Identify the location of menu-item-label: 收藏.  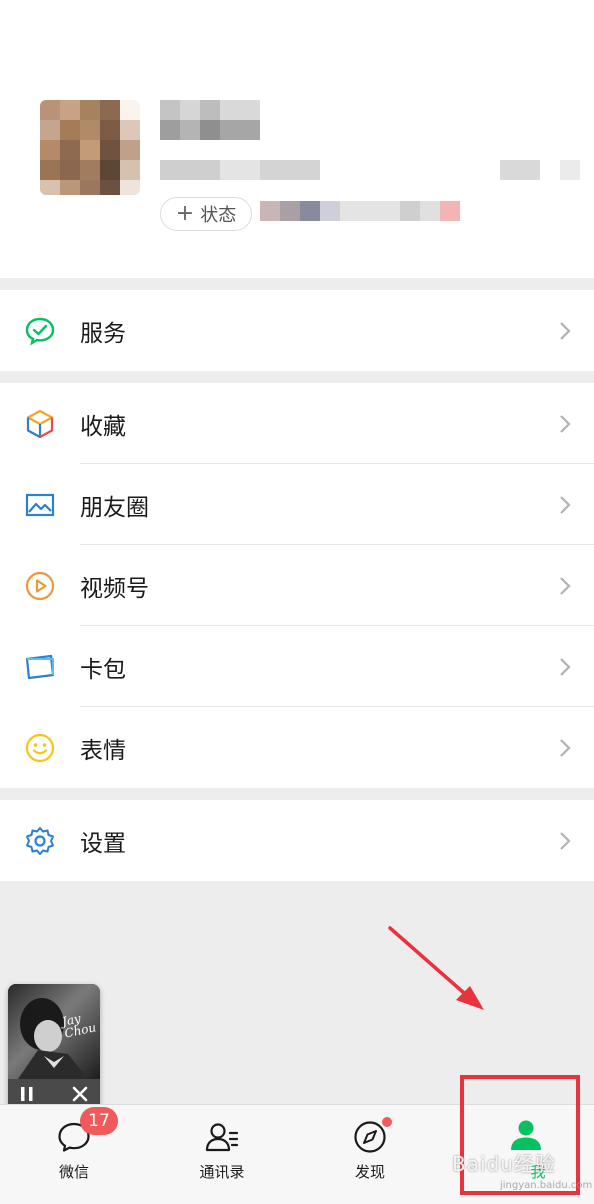
(103, 426).